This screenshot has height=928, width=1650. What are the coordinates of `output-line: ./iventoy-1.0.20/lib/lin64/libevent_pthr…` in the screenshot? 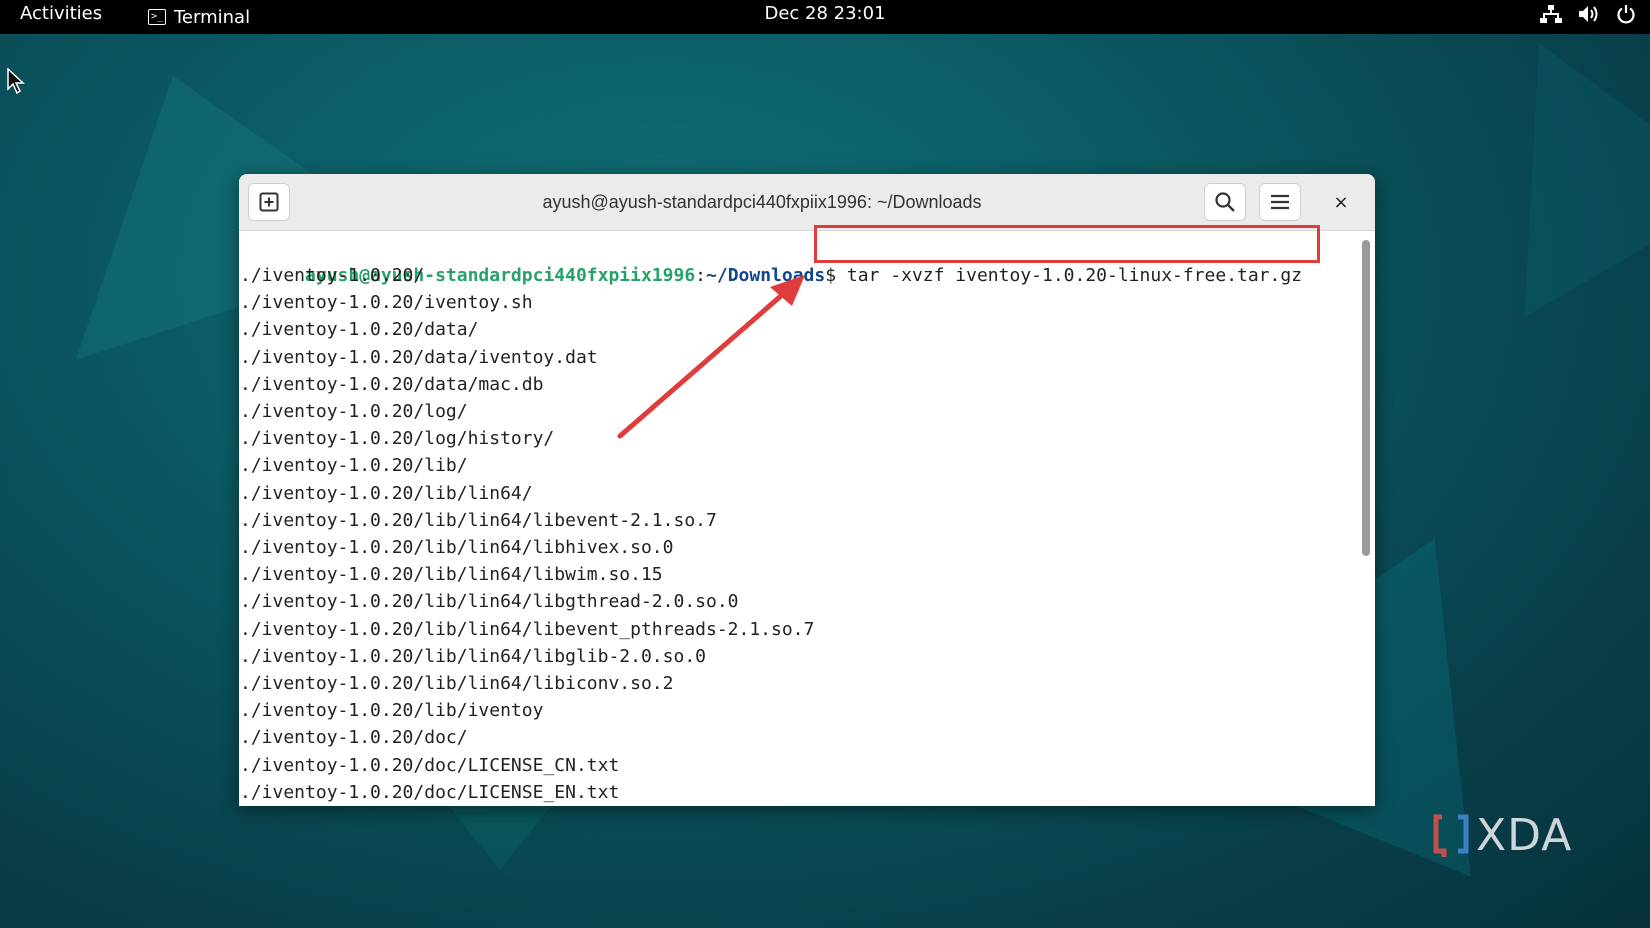 It's located at (527, 629).